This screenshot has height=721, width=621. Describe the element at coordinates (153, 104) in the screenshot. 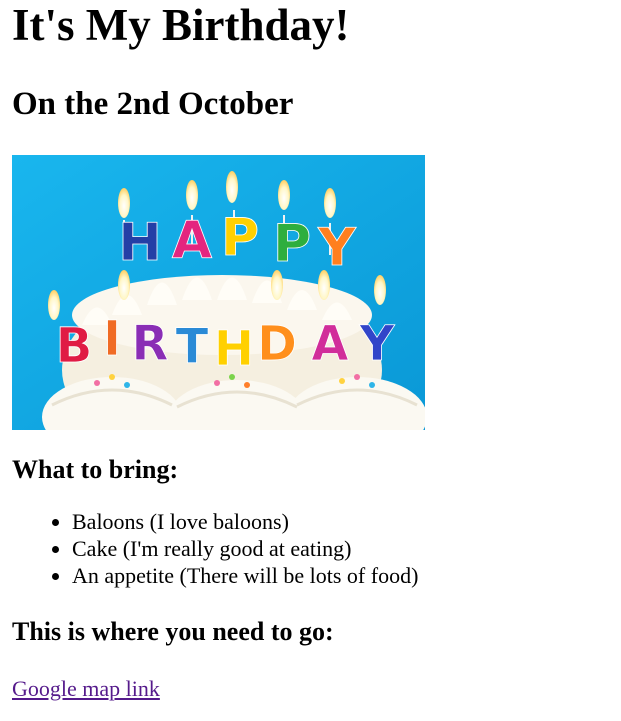

I see `page-subtitle: On the 2nd October` at that location.